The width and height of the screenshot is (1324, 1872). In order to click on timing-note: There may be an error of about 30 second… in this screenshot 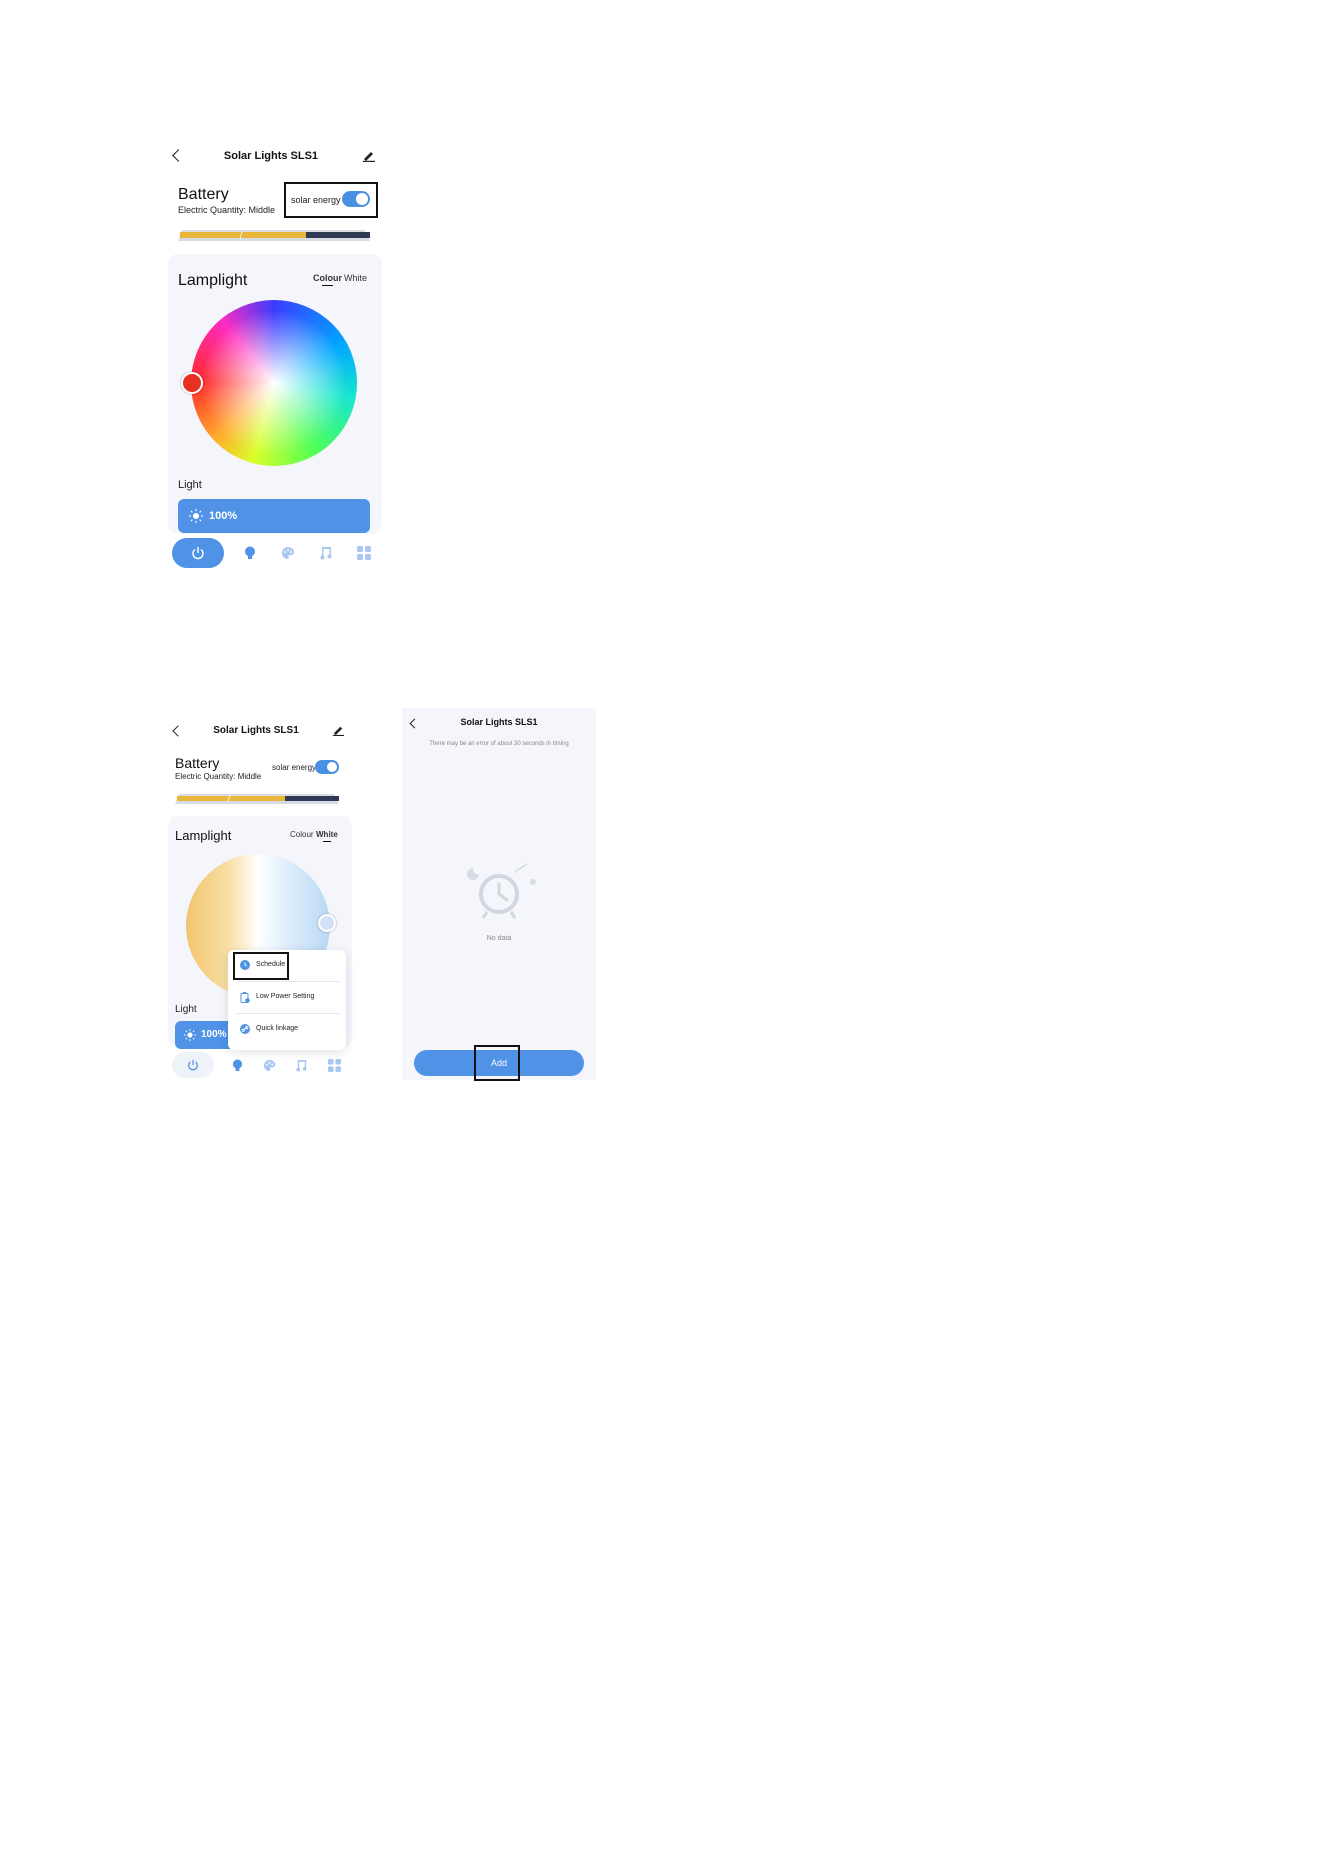, I will do `click(499, 744)`.